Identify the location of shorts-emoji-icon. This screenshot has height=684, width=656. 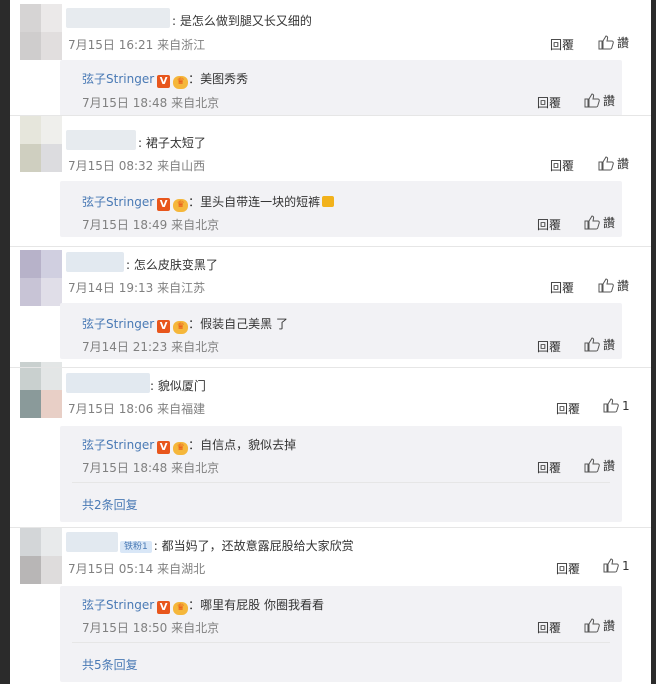
(328, 201).